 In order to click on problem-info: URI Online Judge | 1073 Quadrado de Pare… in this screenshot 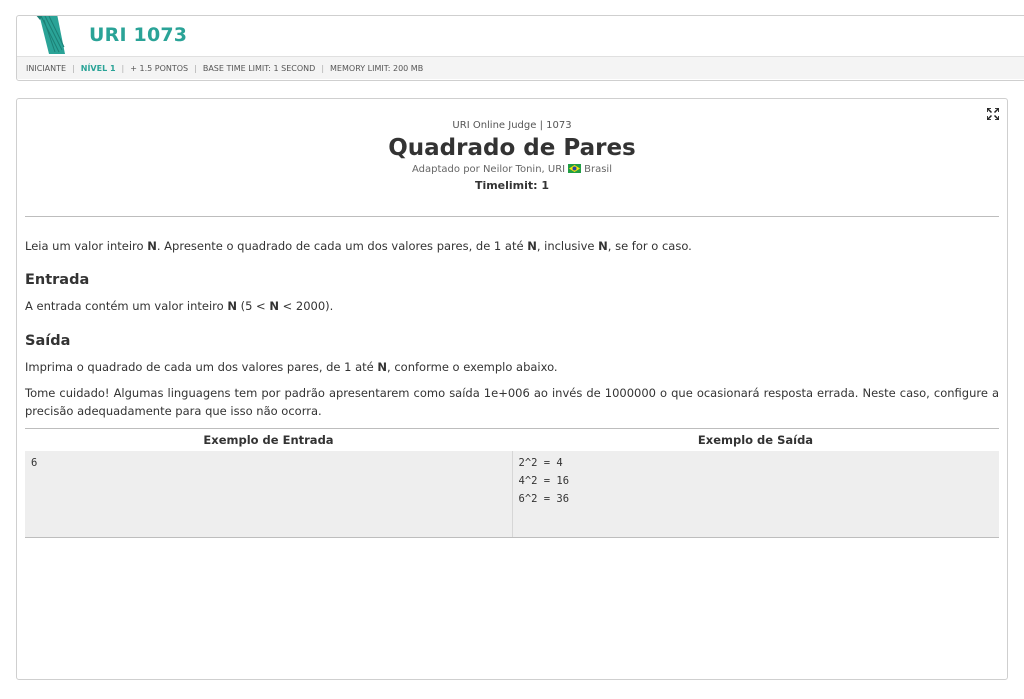, I will do `click(512, 145)`.